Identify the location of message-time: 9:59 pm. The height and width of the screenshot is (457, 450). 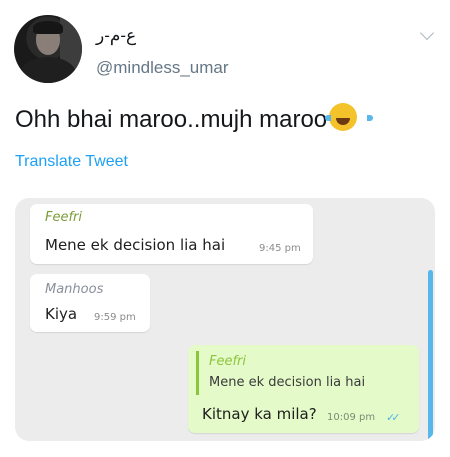
(115, 317).